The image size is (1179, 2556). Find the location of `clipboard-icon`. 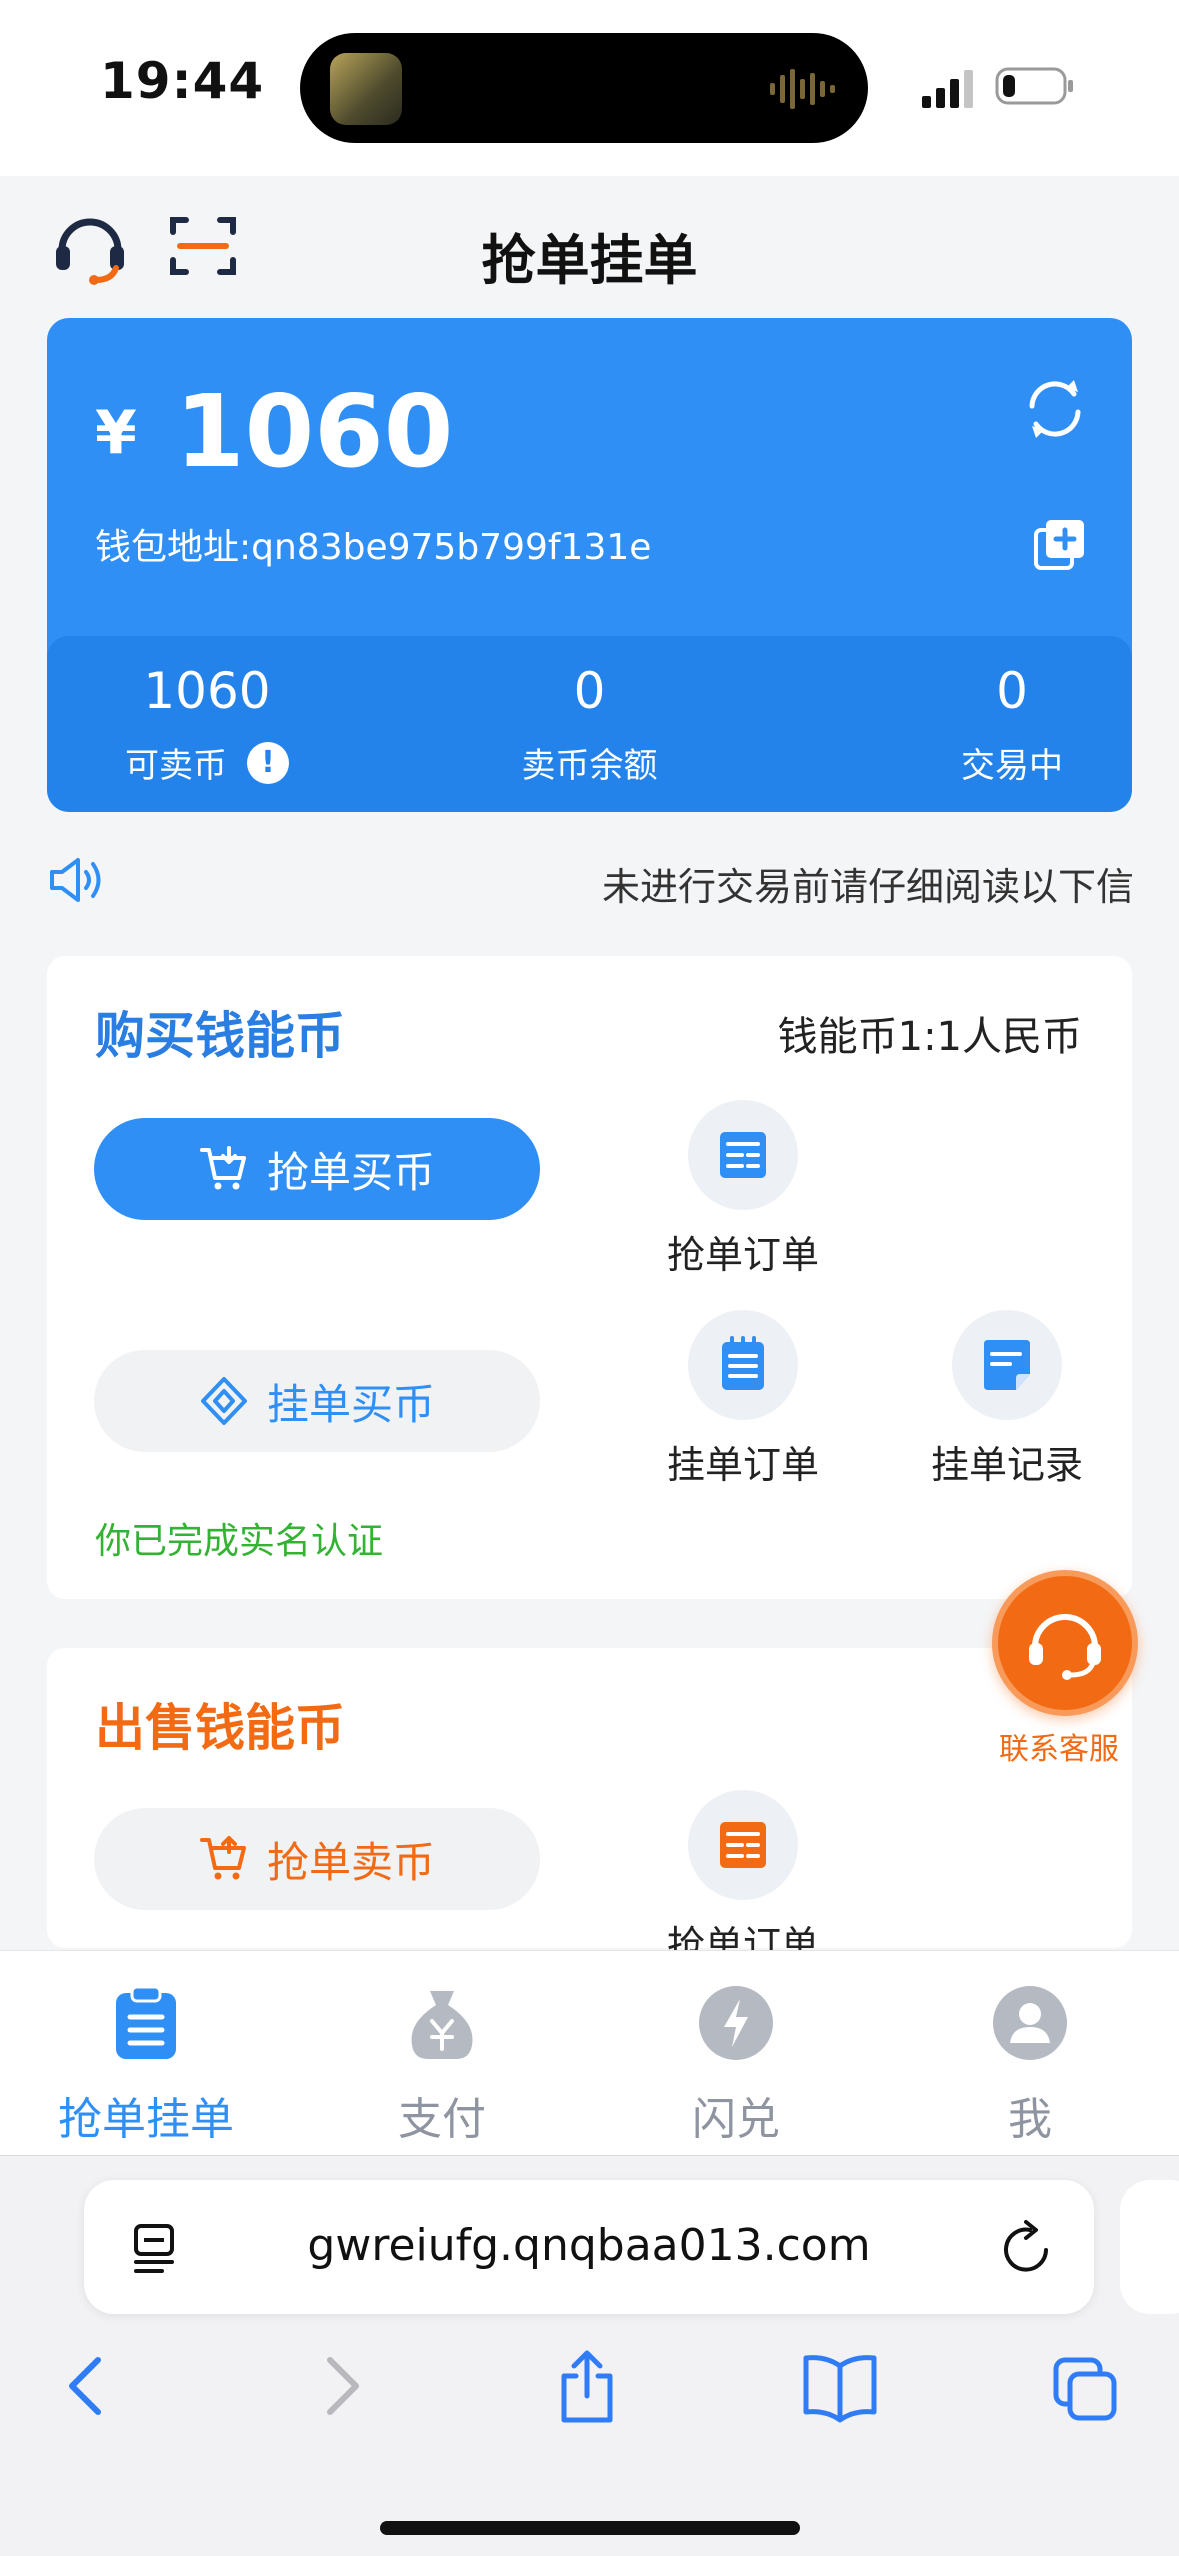

clipboard-icon is located at coordinates (146, 2022).